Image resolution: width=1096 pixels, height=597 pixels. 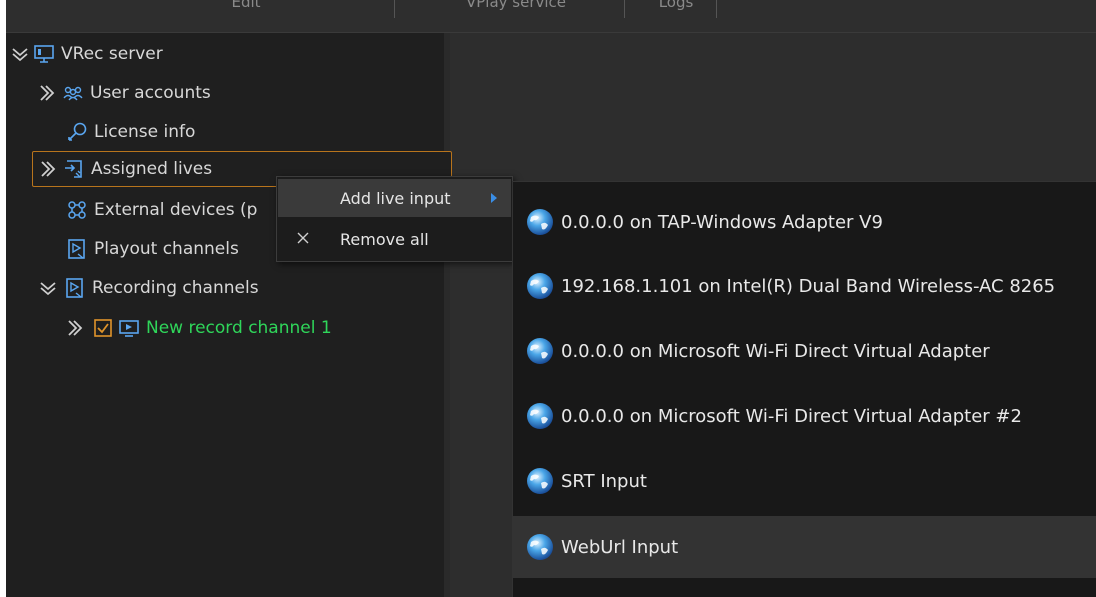 What do you see at coordinates (73, 93) in the screenshot?
I see `users-icon` at bounding box center [73, 93].